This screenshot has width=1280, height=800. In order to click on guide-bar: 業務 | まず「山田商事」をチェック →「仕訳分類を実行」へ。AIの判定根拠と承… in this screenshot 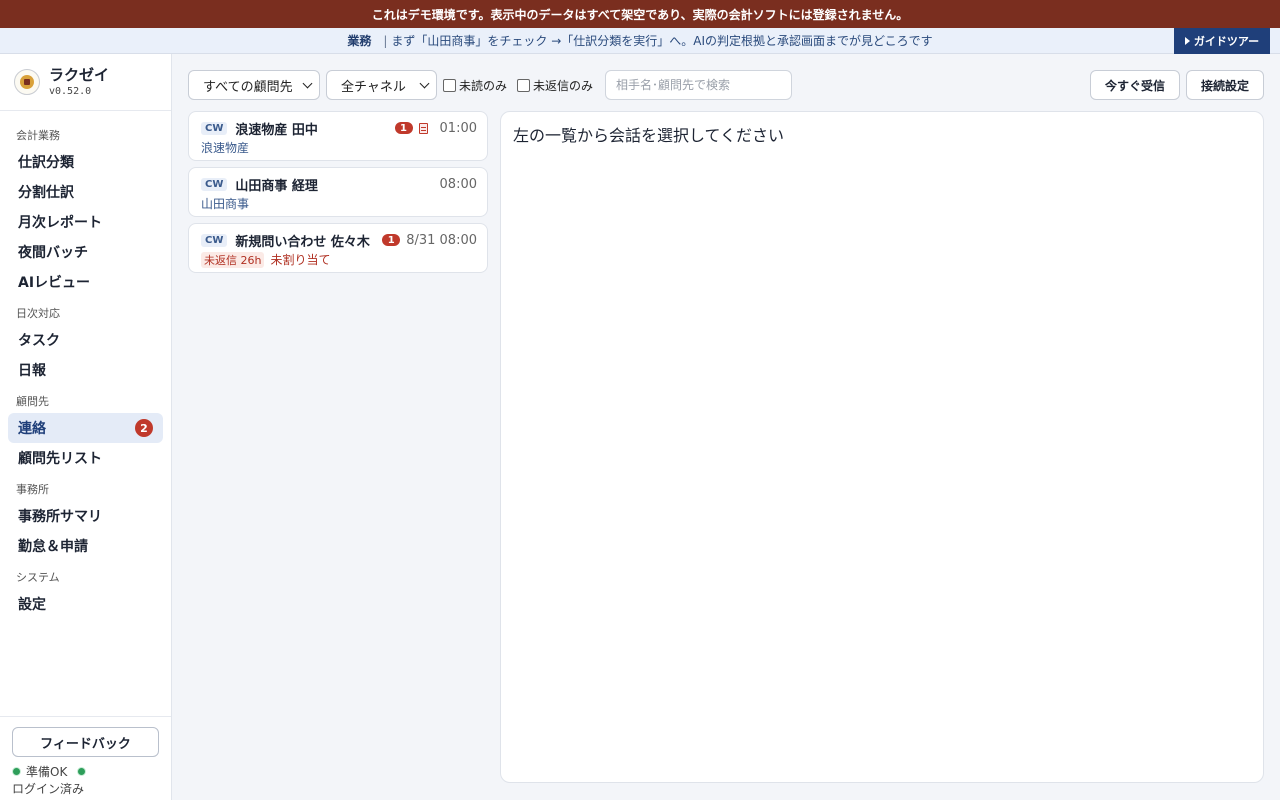, I will do `click(640, 41)`.